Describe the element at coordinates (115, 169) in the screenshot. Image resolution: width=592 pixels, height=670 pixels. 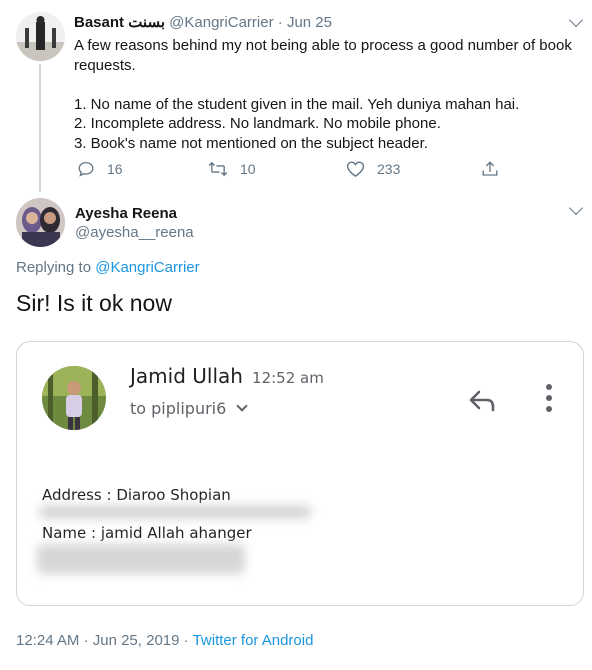
I see `reply-count: 16` at that location.